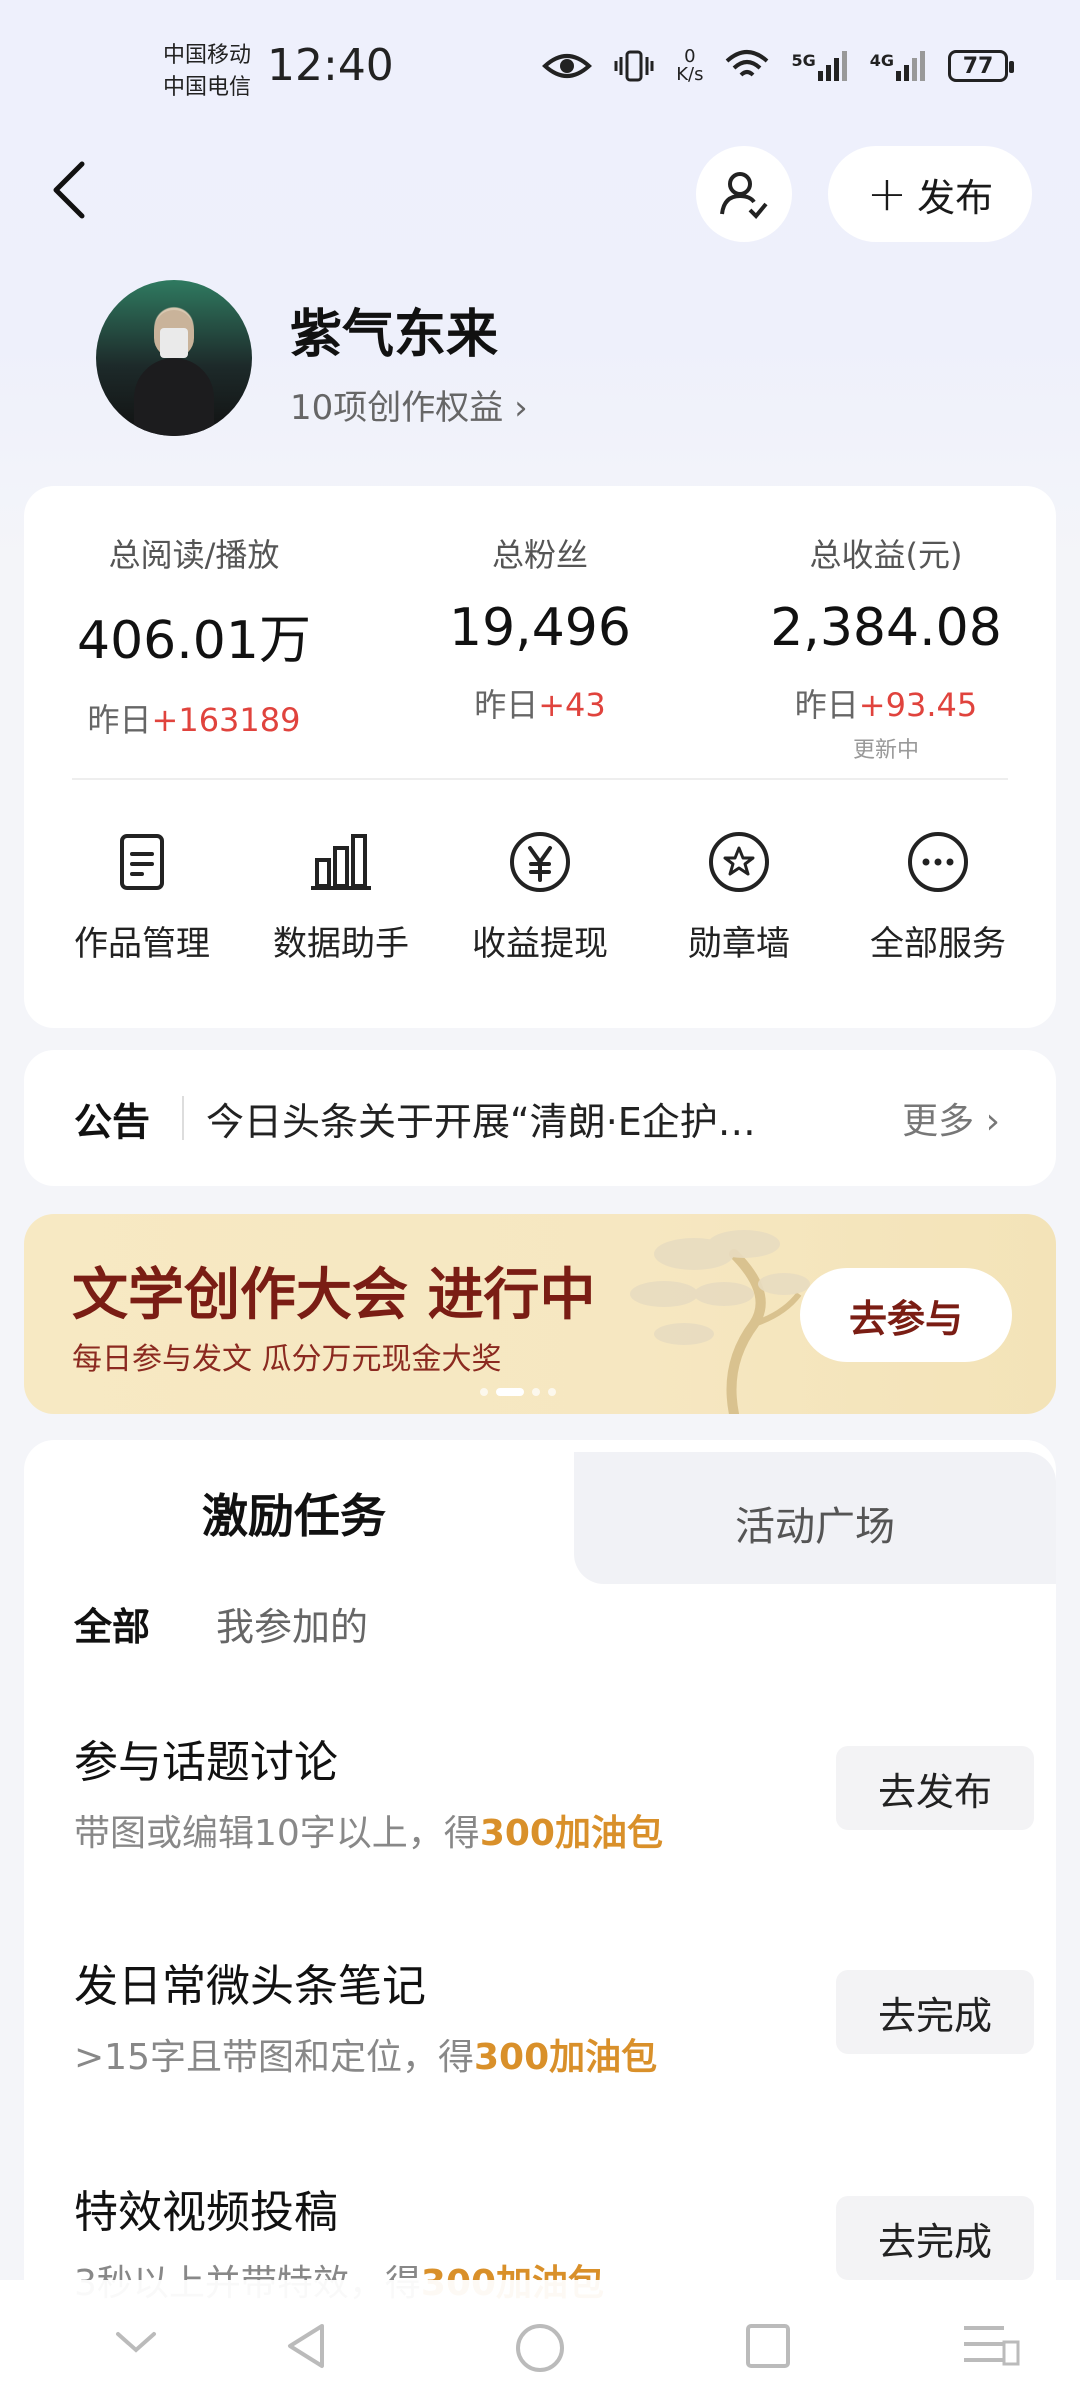 The image size is (1080, 2400). What do you see at coordinates (136, 2342) in the screenshot?
I see `chevron-down-icon` at bounding box center [136, 2342].